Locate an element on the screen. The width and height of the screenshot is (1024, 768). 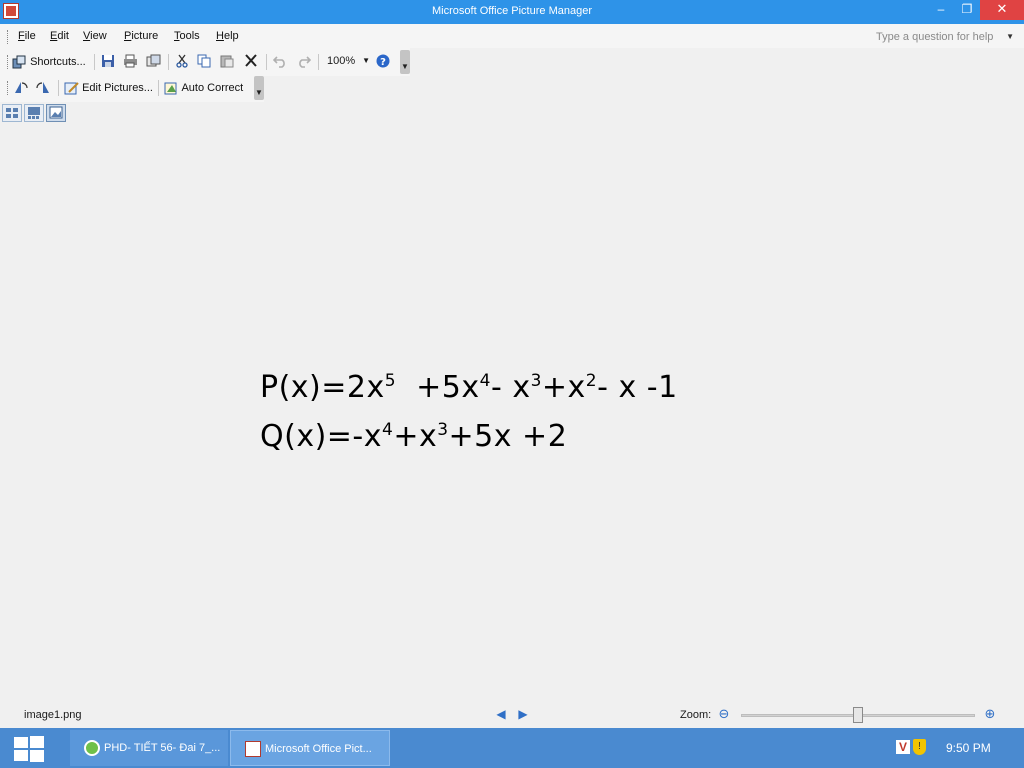
taskbar-clock: 9:50 PM is located at coordinates (968, 748).